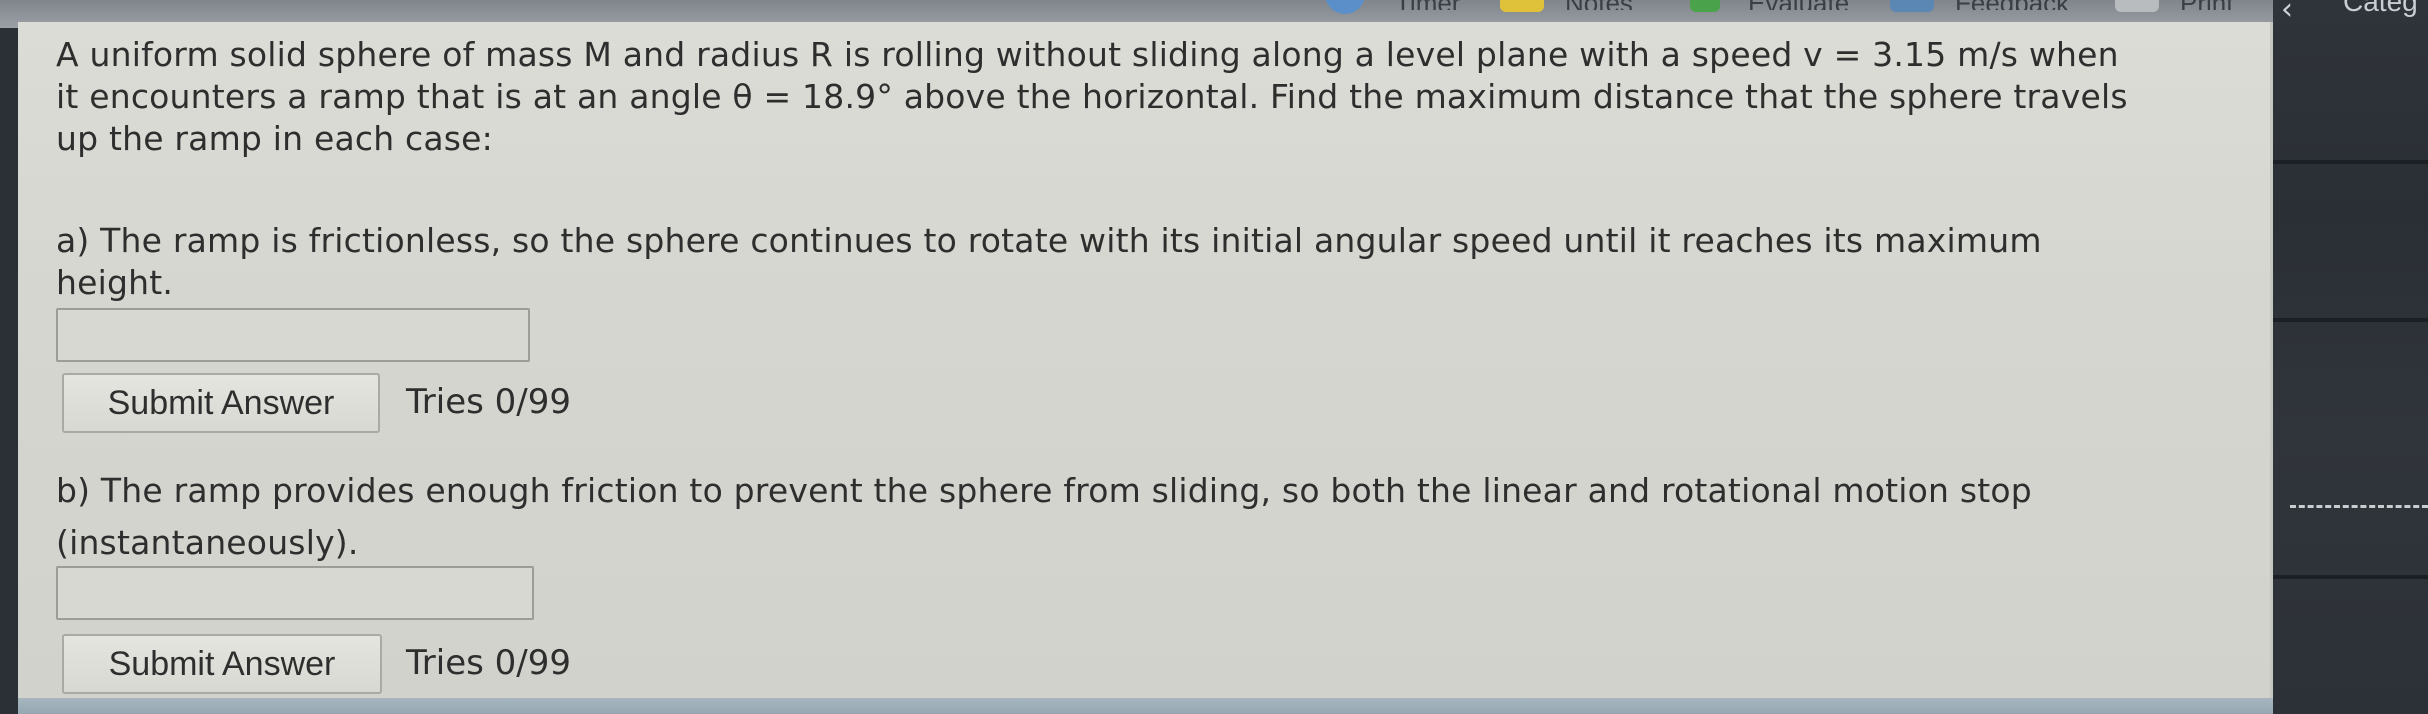 The height and width of the screenshot is (714, 2428). Describe the element at coordinates (1427, 5) in the screenshot. I see `toolbar-timer: Timer` at that location.